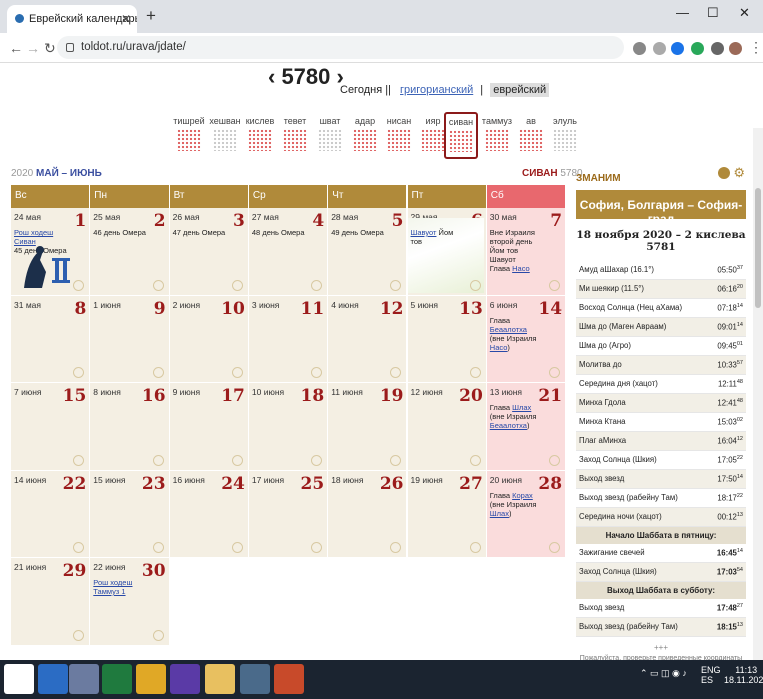  What do you see at coordinates (16, 48) in the screenshot?
I see `back-icon: ←` at bounding box center [16, 48].